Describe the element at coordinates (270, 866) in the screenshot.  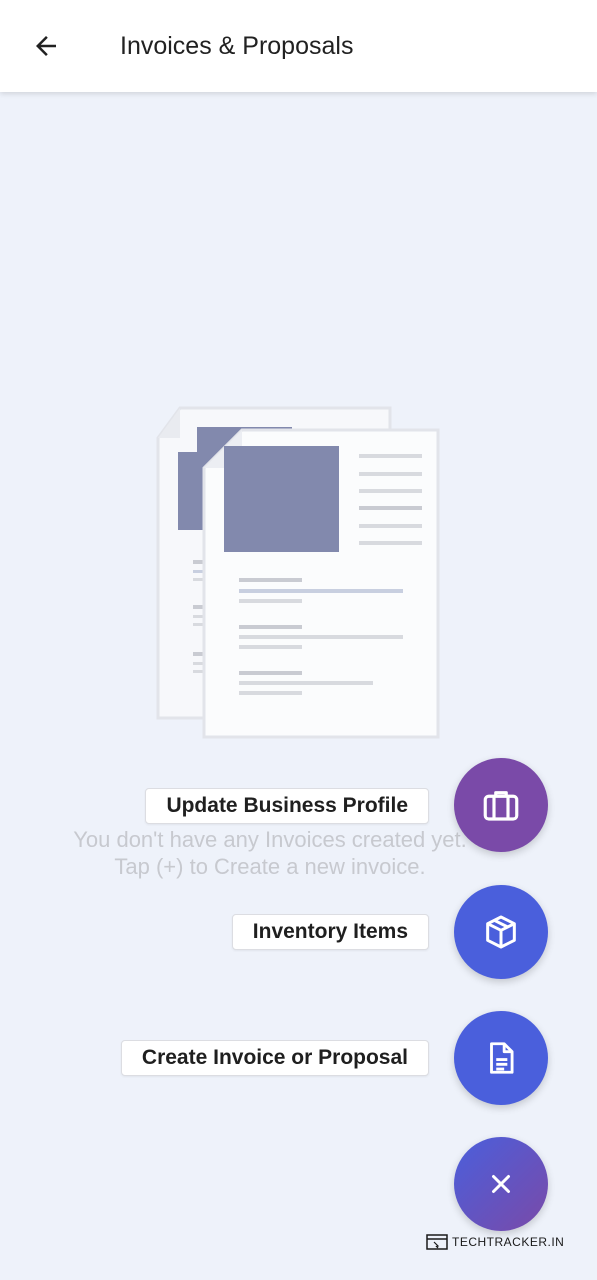
I see `empty-state-line-2: Tap (+) to Create a new invoice.` at that location.